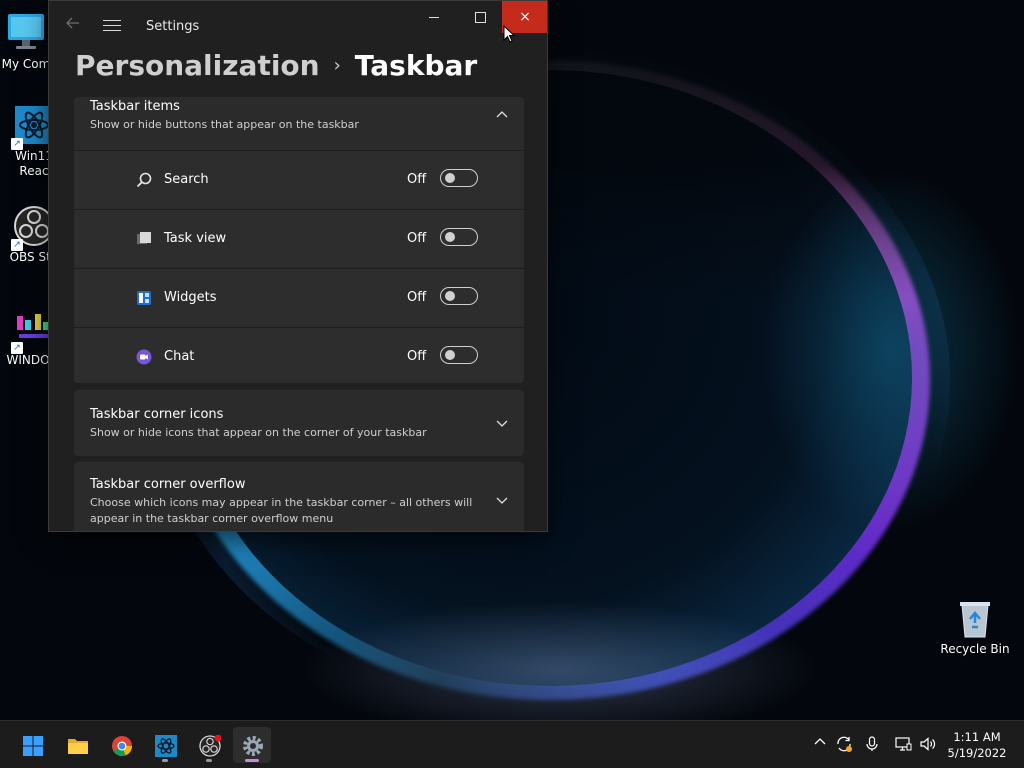  What do you see at coordinates (179, 356) in the screenshot?
I see `item-label: Chat` at bounding box center [179, 356].